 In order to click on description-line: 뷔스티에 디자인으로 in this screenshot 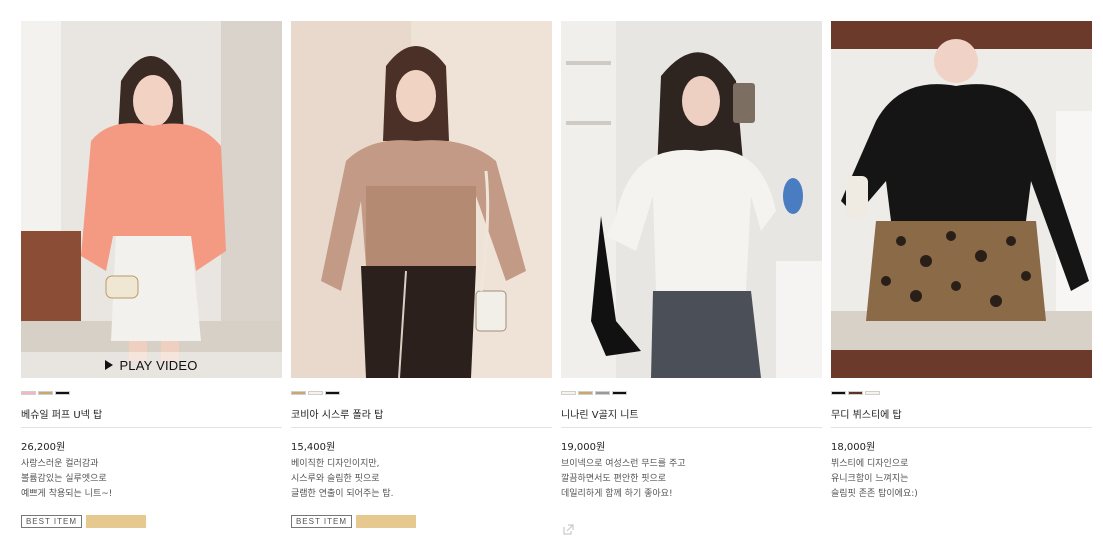, I will do `click(870, 464)`.